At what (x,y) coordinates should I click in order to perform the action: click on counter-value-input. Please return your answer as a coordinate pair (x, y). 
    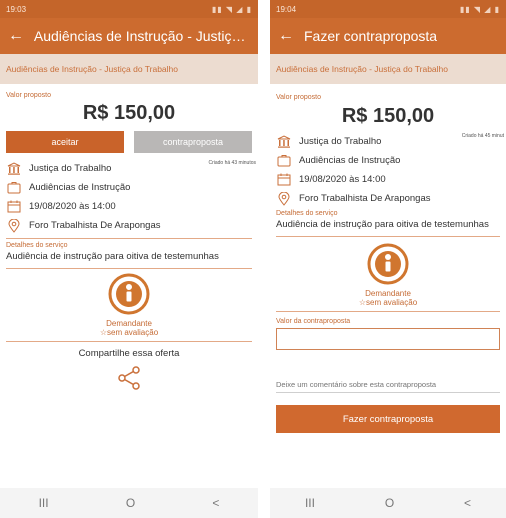
    Looking at the image, I should click on (388, 339).